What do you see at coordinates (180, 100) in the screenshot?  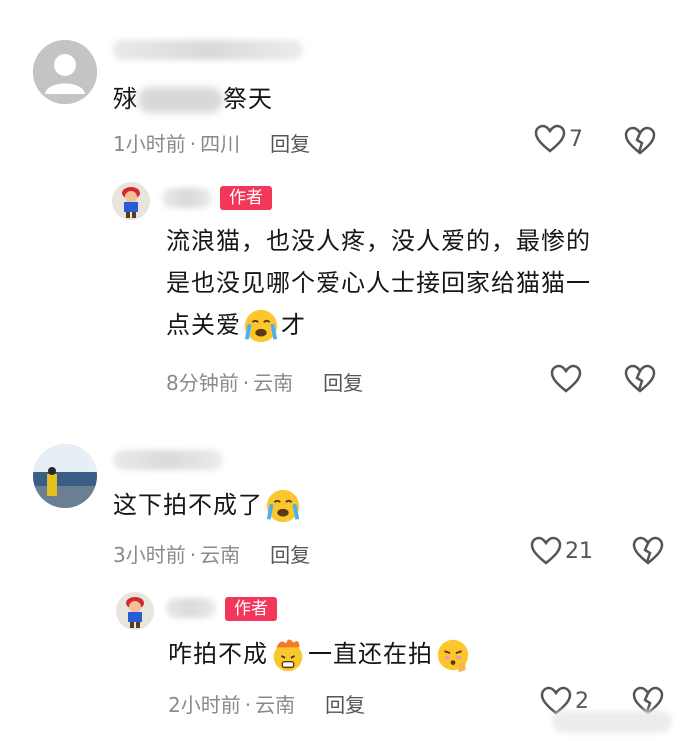 I see `redacted-text` at bounding box center [180, 100].